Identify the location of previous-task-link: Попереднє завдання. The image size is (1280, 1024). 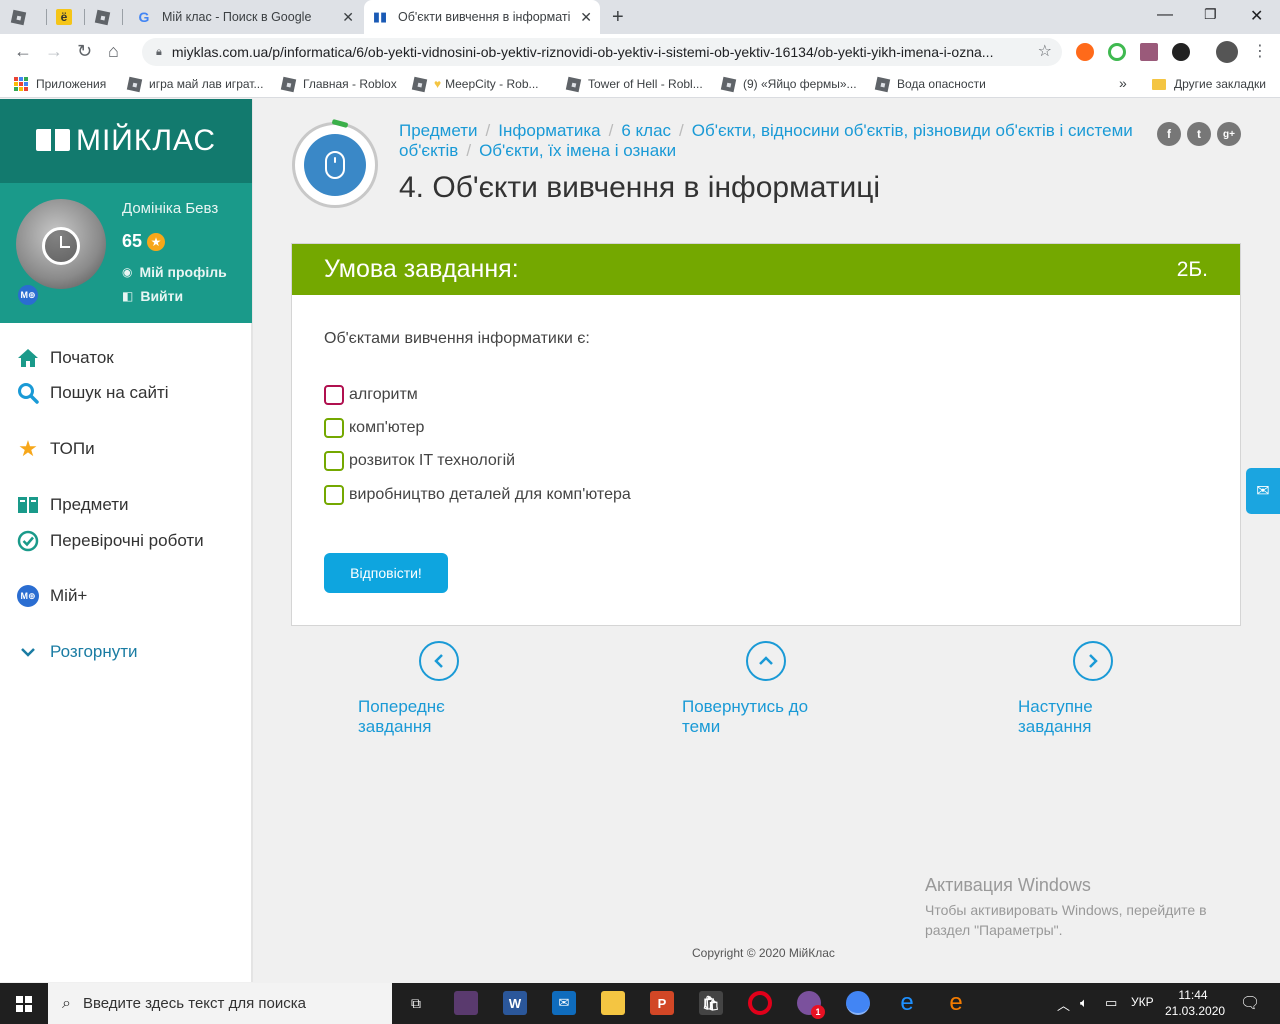
(439, 689).